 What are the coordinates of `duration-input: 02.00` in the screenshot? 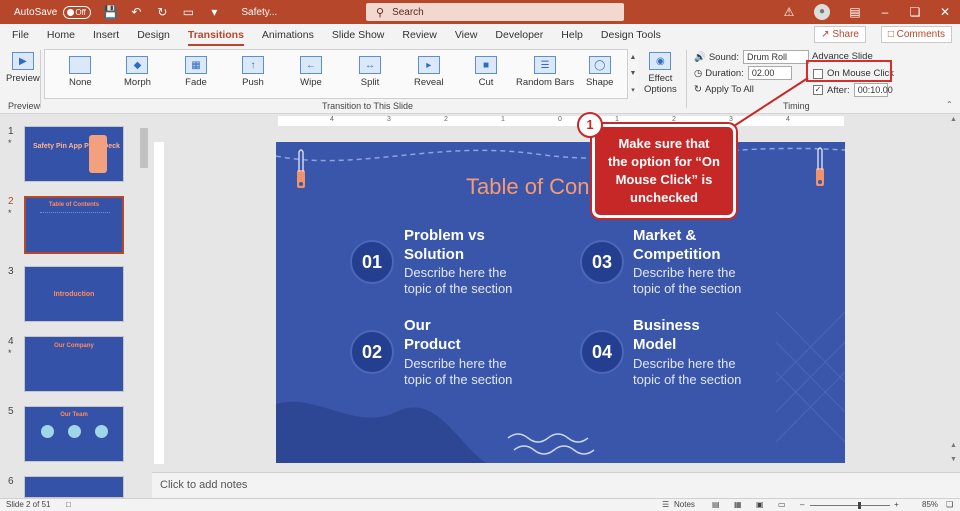 It's located at (769, 73).